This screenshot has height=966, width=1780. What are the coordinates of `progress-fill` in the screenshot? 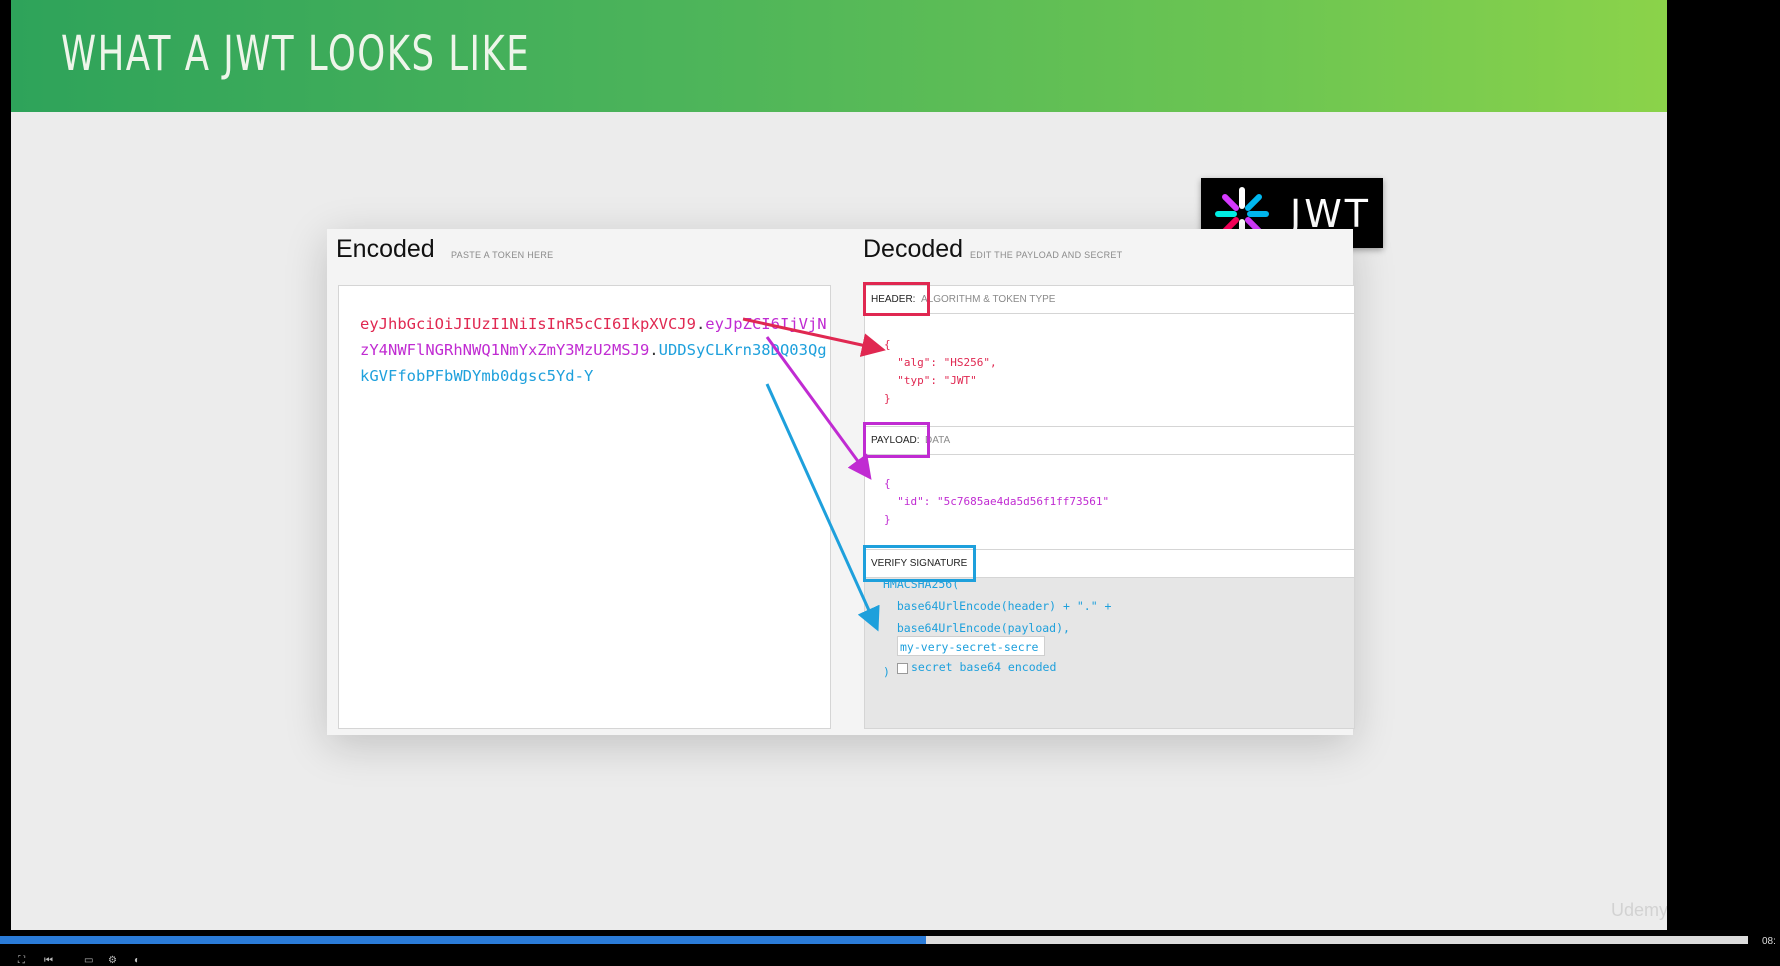 It's located at (463, 940).